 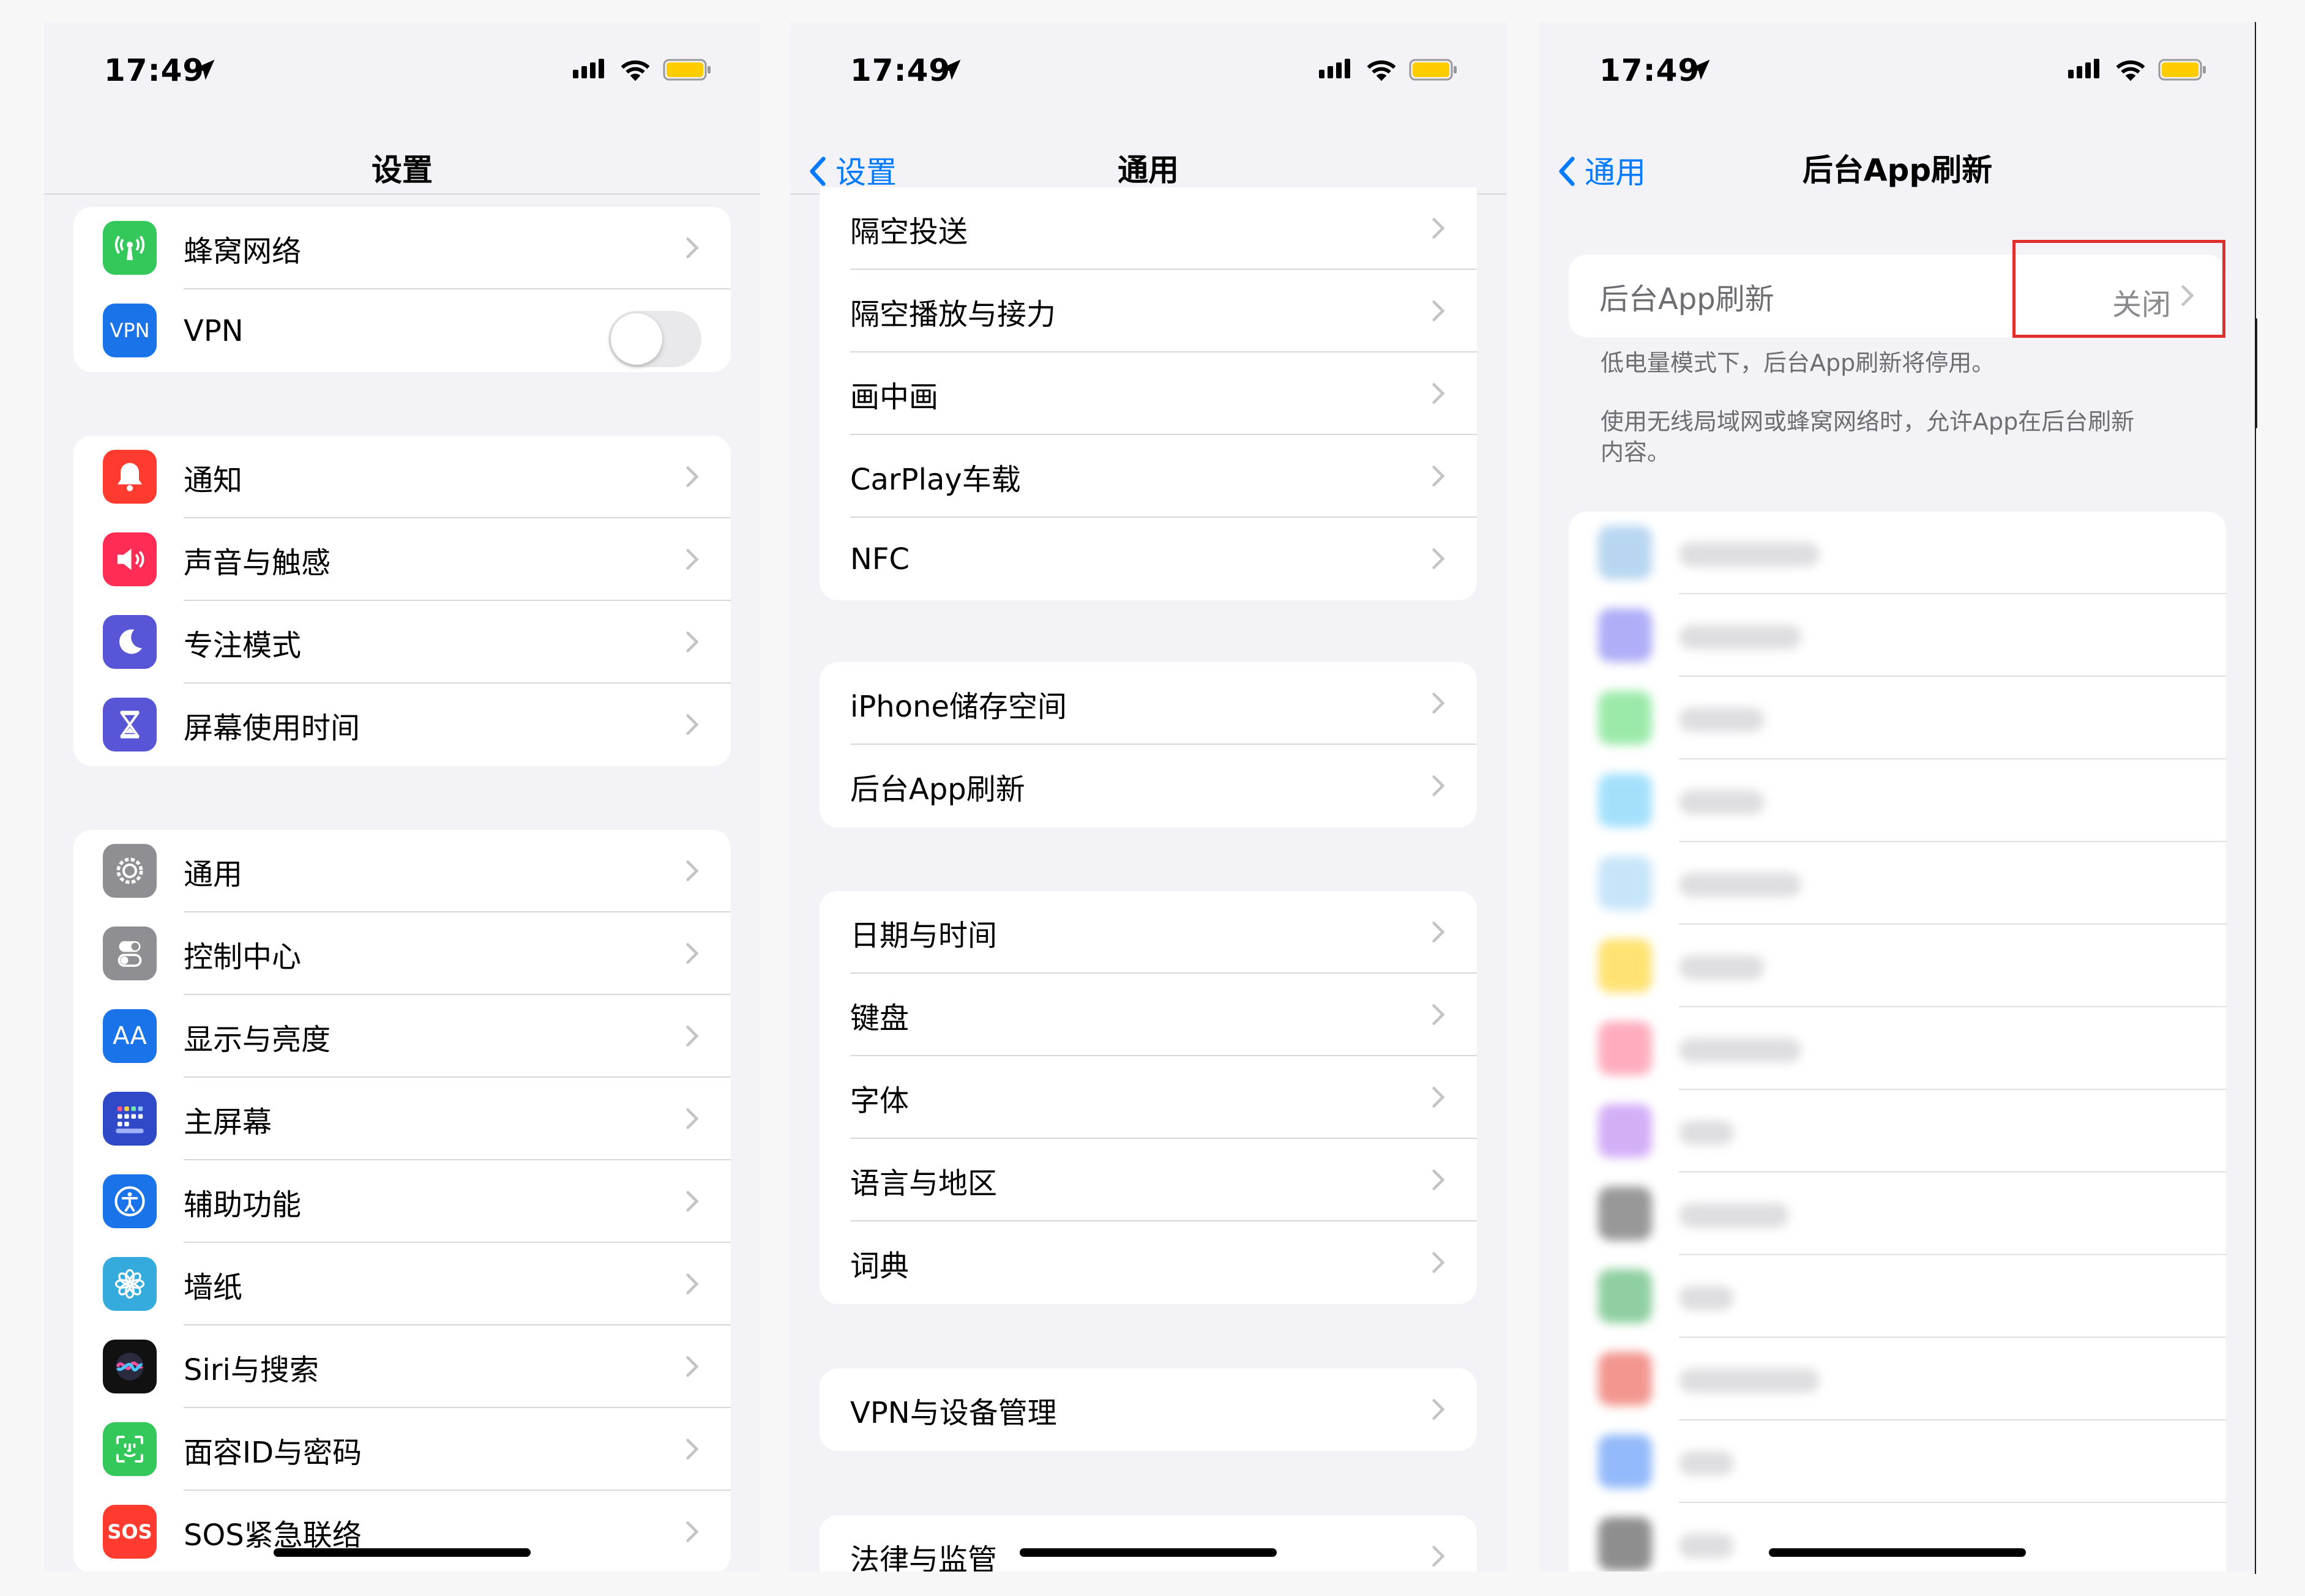 What do you see at coordinates (937, 789) in the screenshot?
I see `row-label: 后台App刷新` at bounding box center [937, 789].